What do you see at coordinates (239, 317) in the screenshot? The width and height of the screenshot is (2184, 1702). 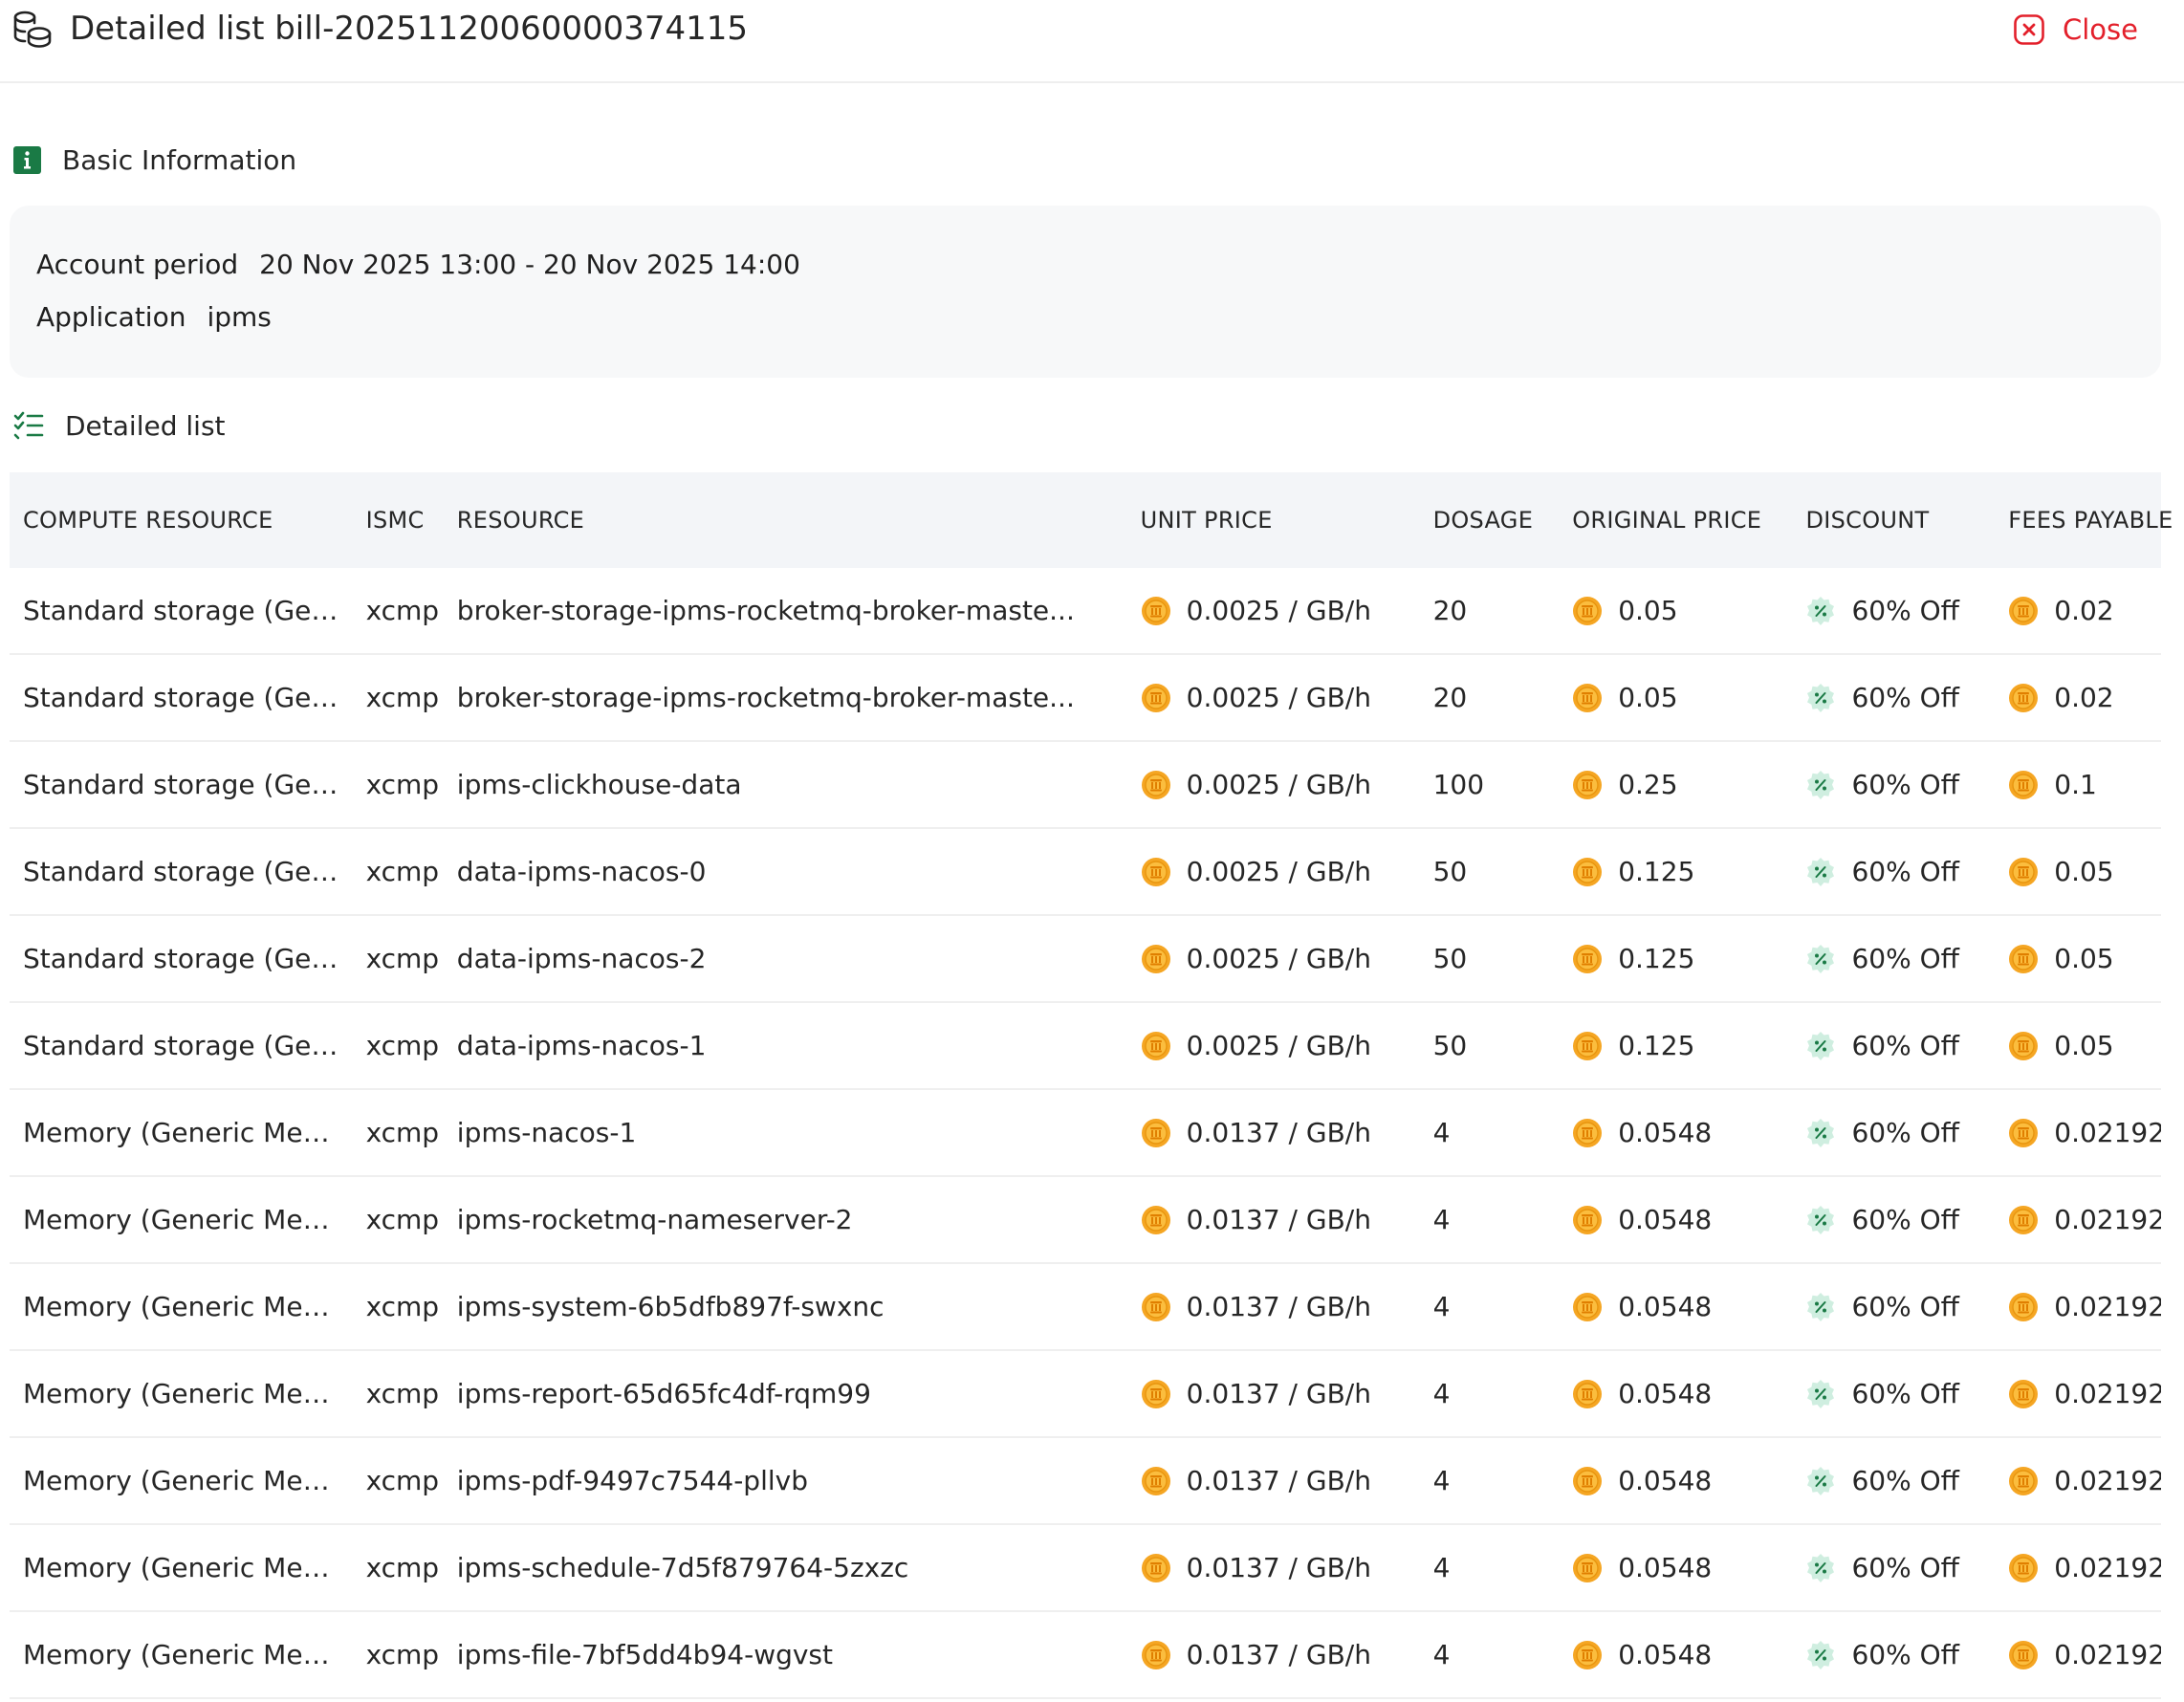 I see `application-value: ipms` at bounding box center [239, 317].